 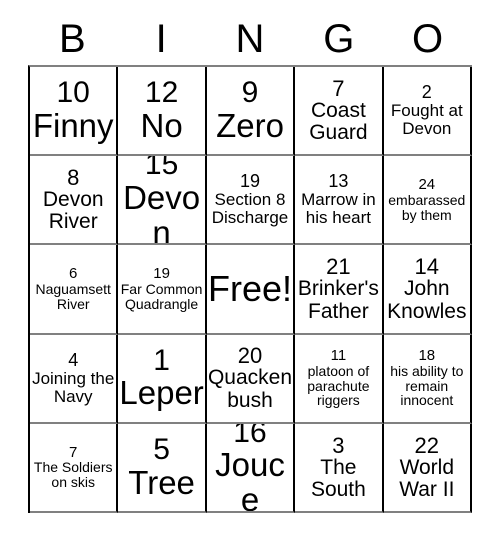 I want to click on bingo-cell-number: 10, so click(x=73, y=93).